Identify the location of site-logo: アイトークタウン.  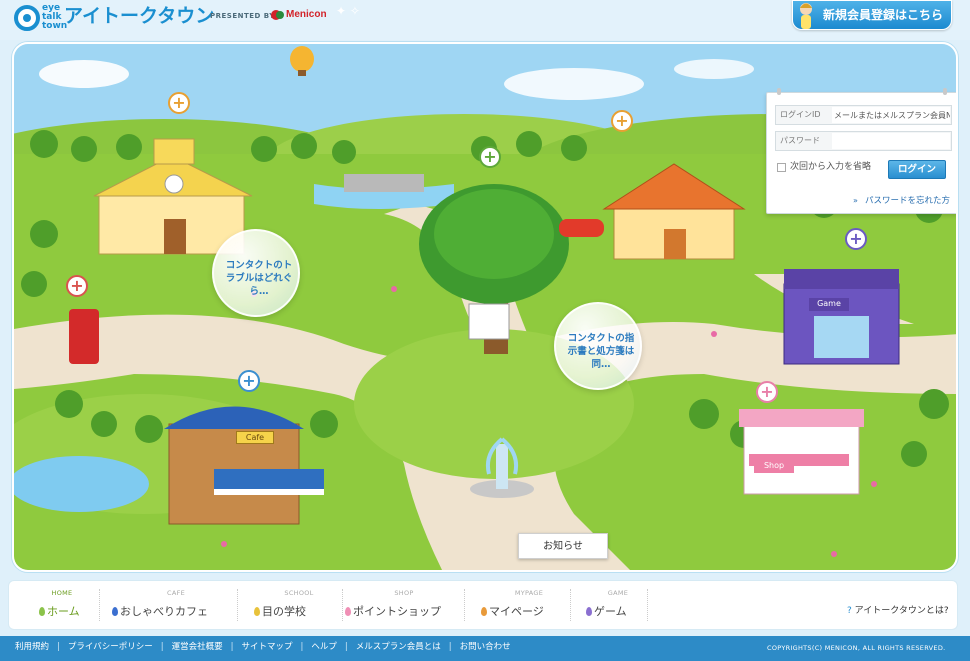
(139, 16).